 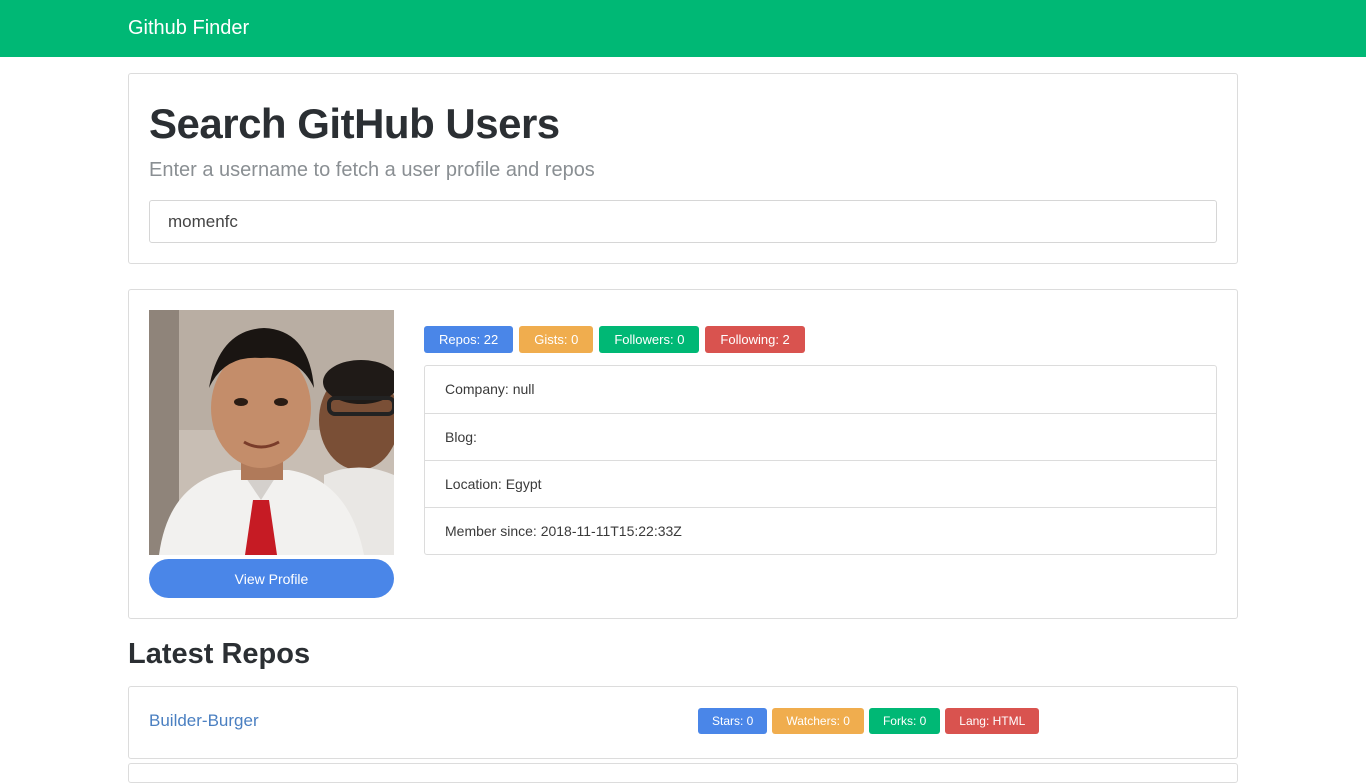 I want to click on location-item: Location: Egypt, so click(x=820, y=483).